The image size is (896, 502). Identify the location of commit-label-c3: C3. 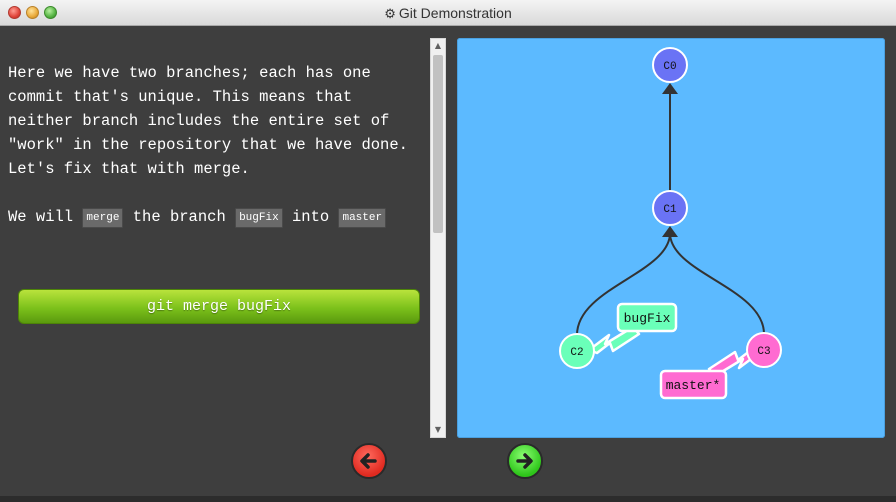
(763, 352).